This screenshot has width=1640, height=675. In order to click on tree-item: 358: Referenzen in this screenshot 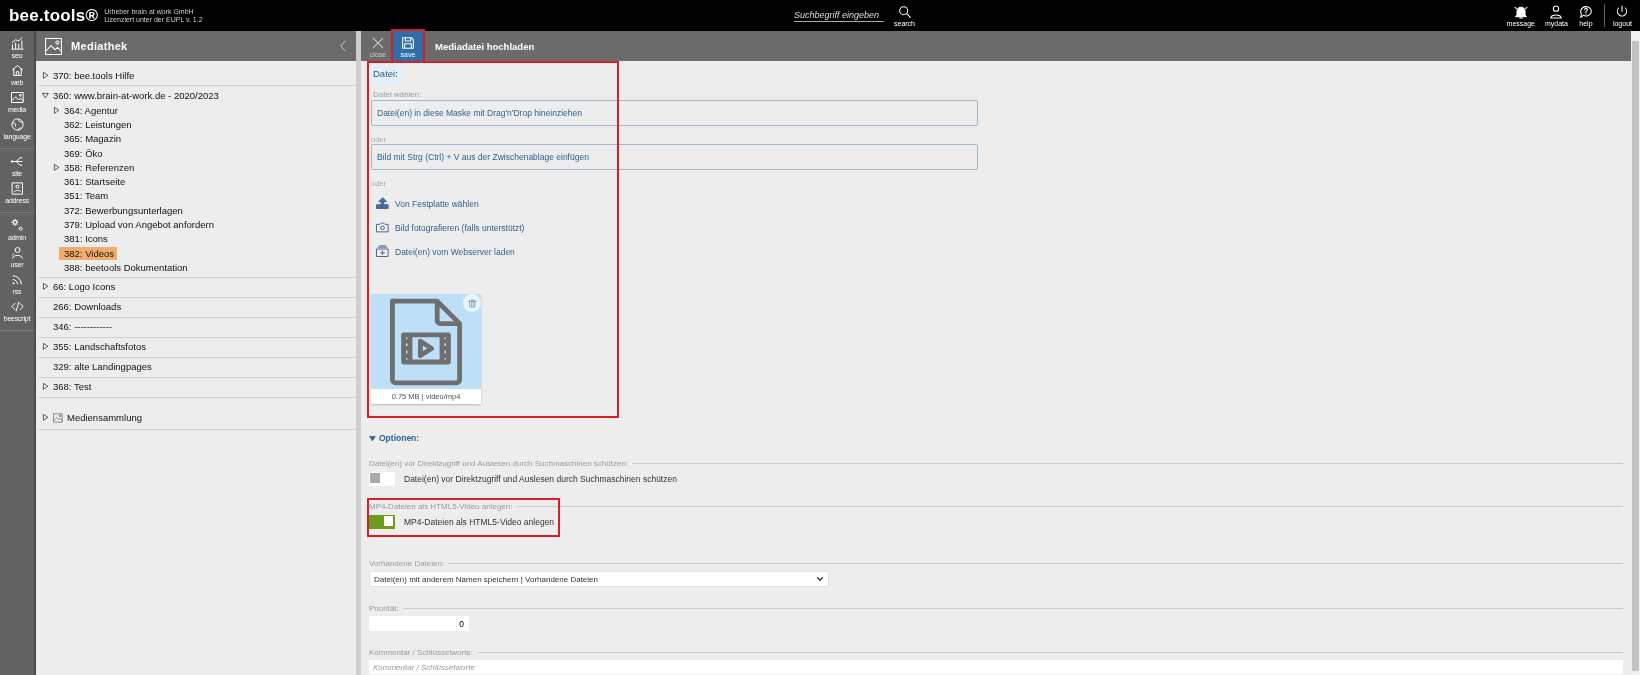, I will do `click(101, 167)`.